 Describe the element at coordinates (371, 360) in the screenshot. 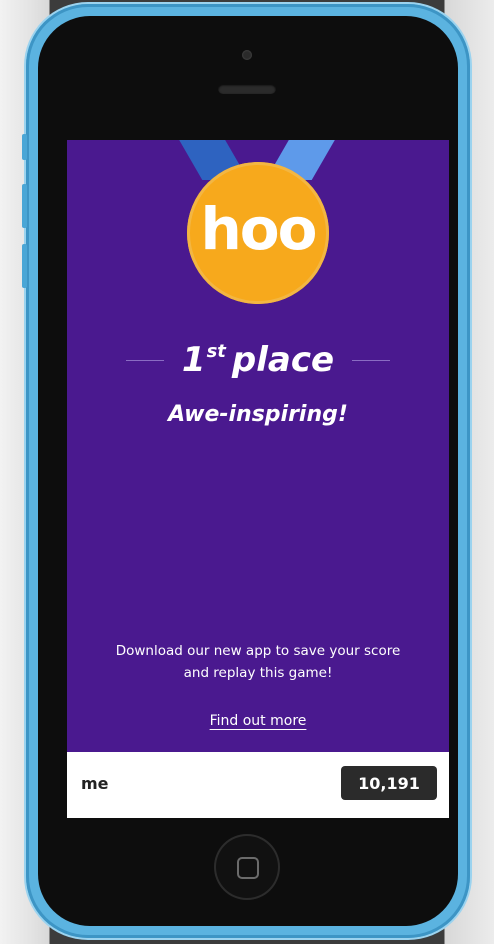

I see `heading-rule-right` at that location.